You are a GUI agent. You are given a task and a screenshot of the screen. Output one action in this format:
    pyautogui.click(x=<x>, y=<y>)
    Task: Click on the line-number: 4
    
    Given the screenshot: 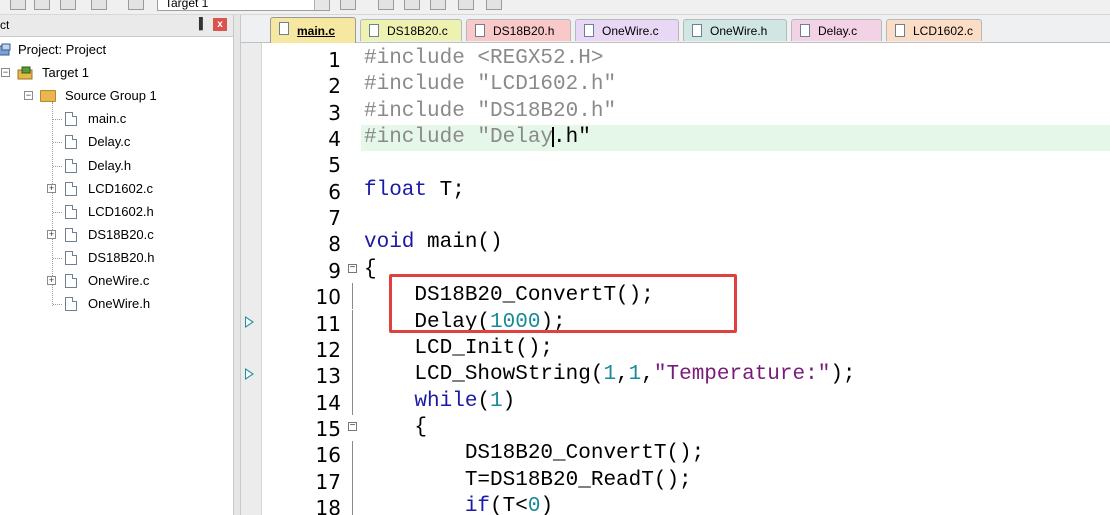 What is the action you would take?
    pyautogui.click(x=334, y=139)
    